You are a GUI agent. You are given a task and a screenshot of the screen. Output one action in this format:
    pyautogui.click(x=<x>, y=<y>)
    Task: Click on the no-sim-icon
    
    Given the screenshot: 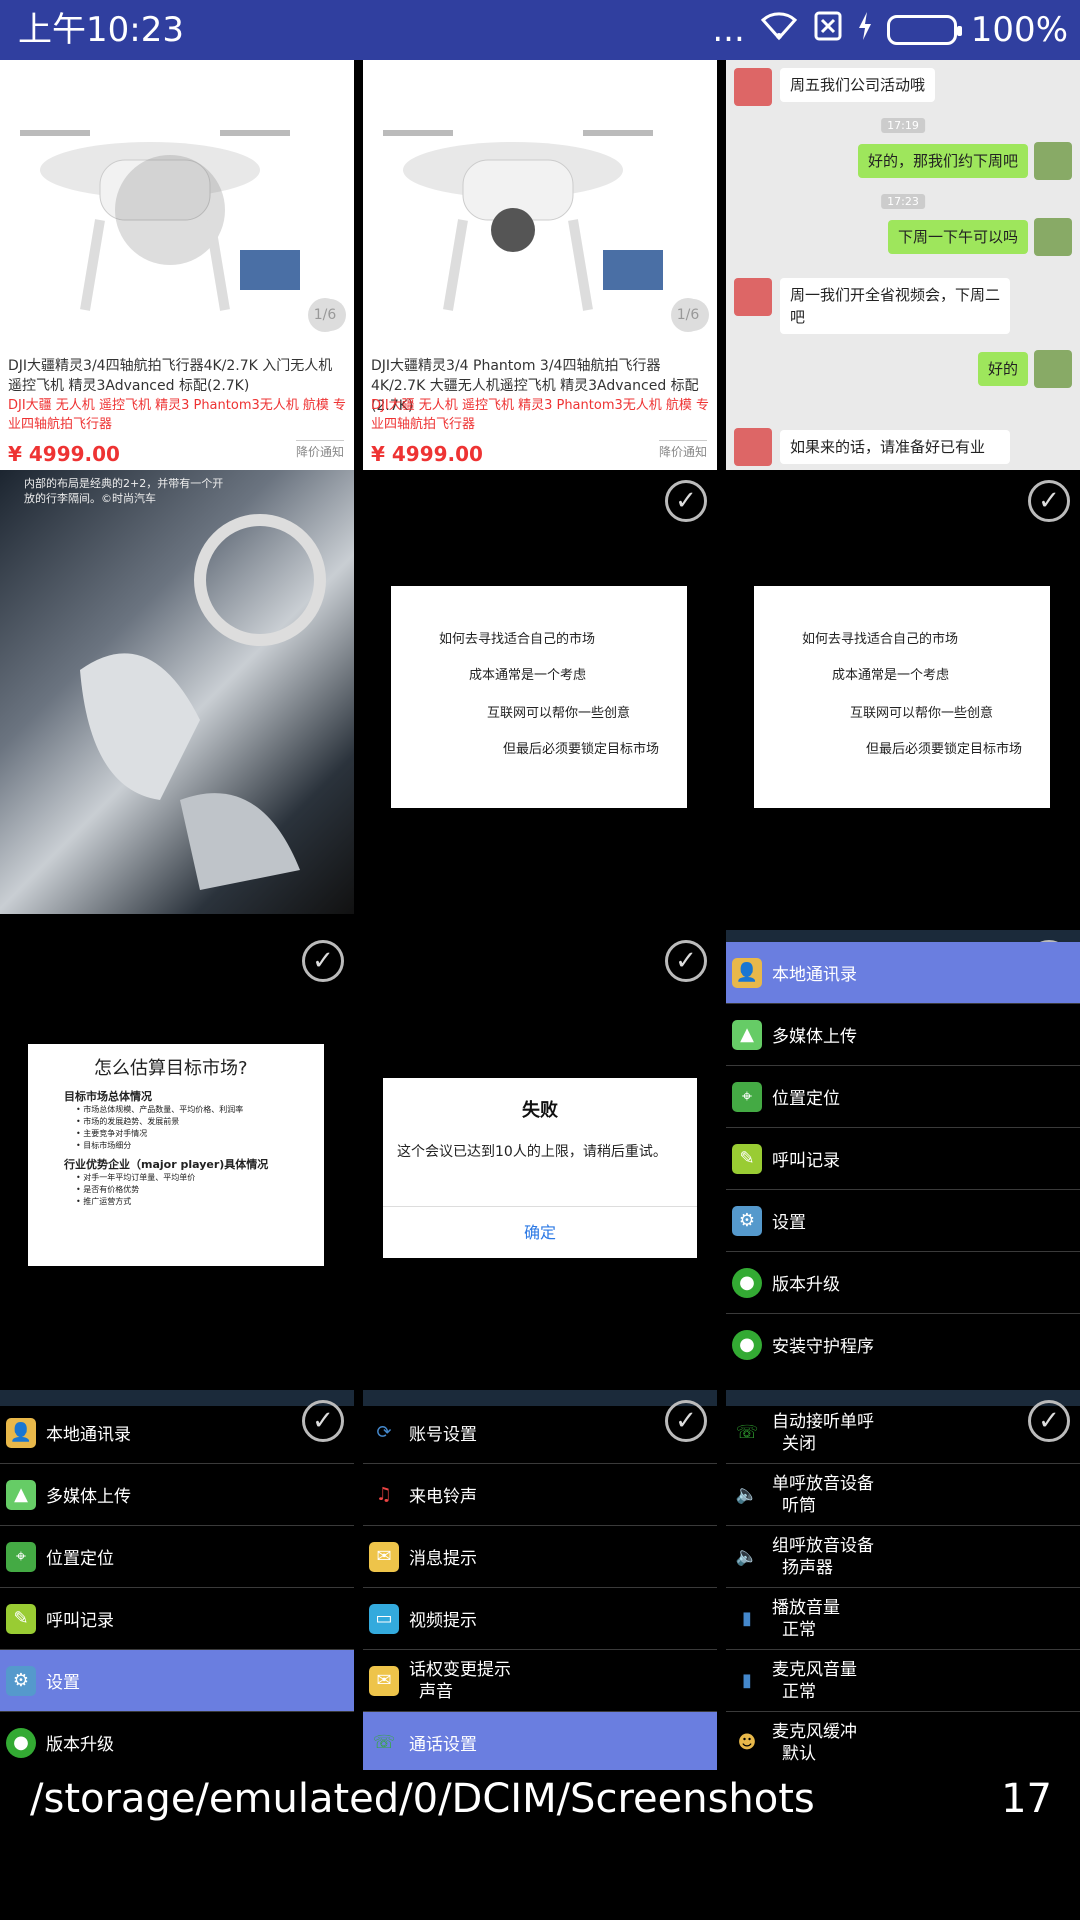 What is the action you would take?
    pyautogui.click(x=828, y=30)
    